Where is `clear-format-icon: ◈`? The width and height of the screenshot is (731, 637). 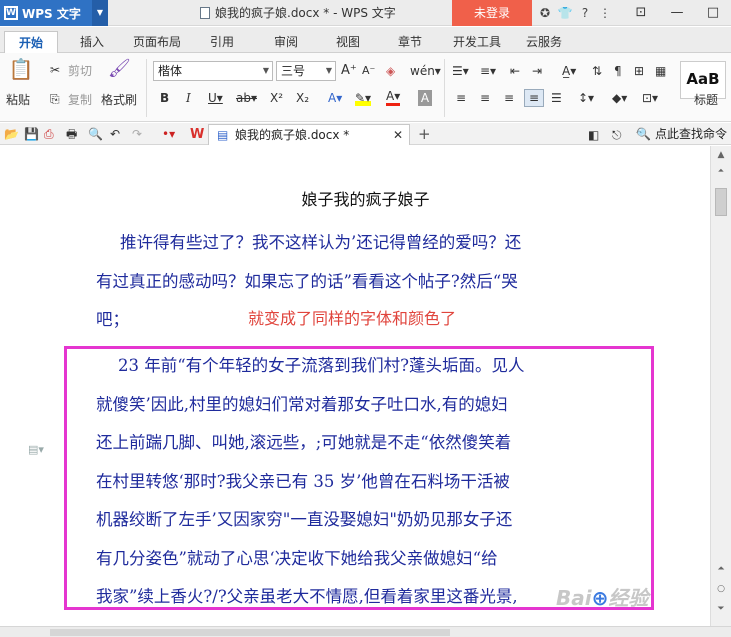
clear-format-icon: ◈ is located at coordinates (390, 71).